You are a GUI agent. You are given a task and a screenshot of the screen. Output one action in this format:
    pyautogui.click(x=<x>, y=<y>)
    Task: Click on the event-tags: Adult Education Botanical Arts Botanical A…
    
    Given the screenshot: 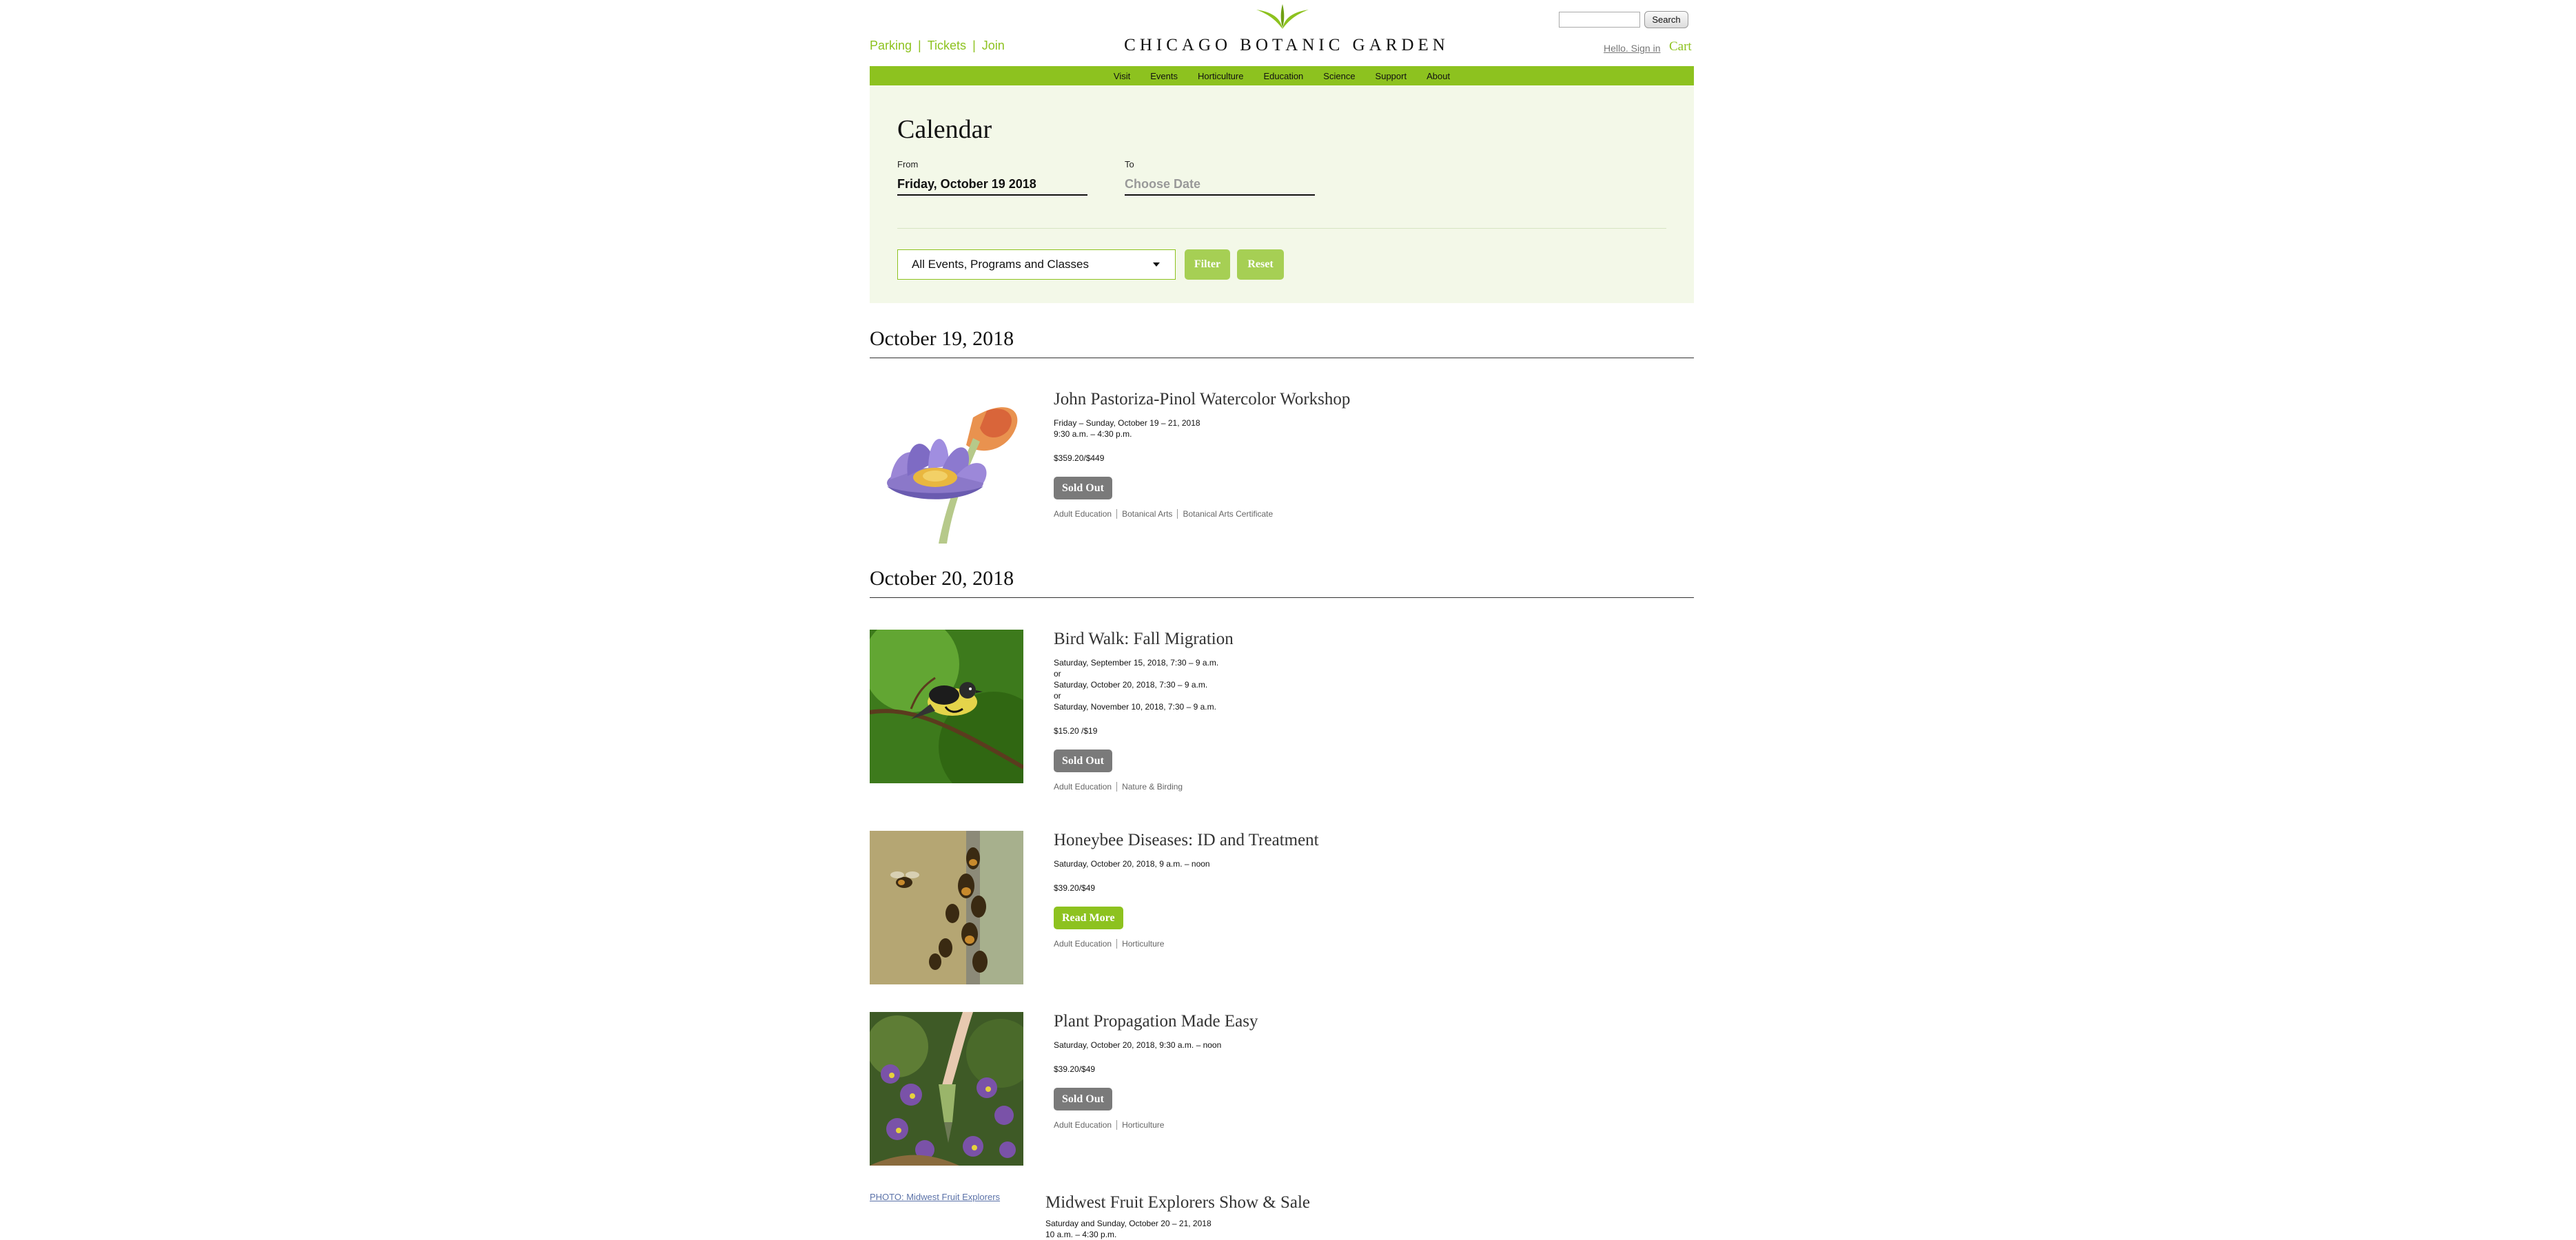 What is the action you would take?
    pyautogui.click(x=1364, y=514)
    